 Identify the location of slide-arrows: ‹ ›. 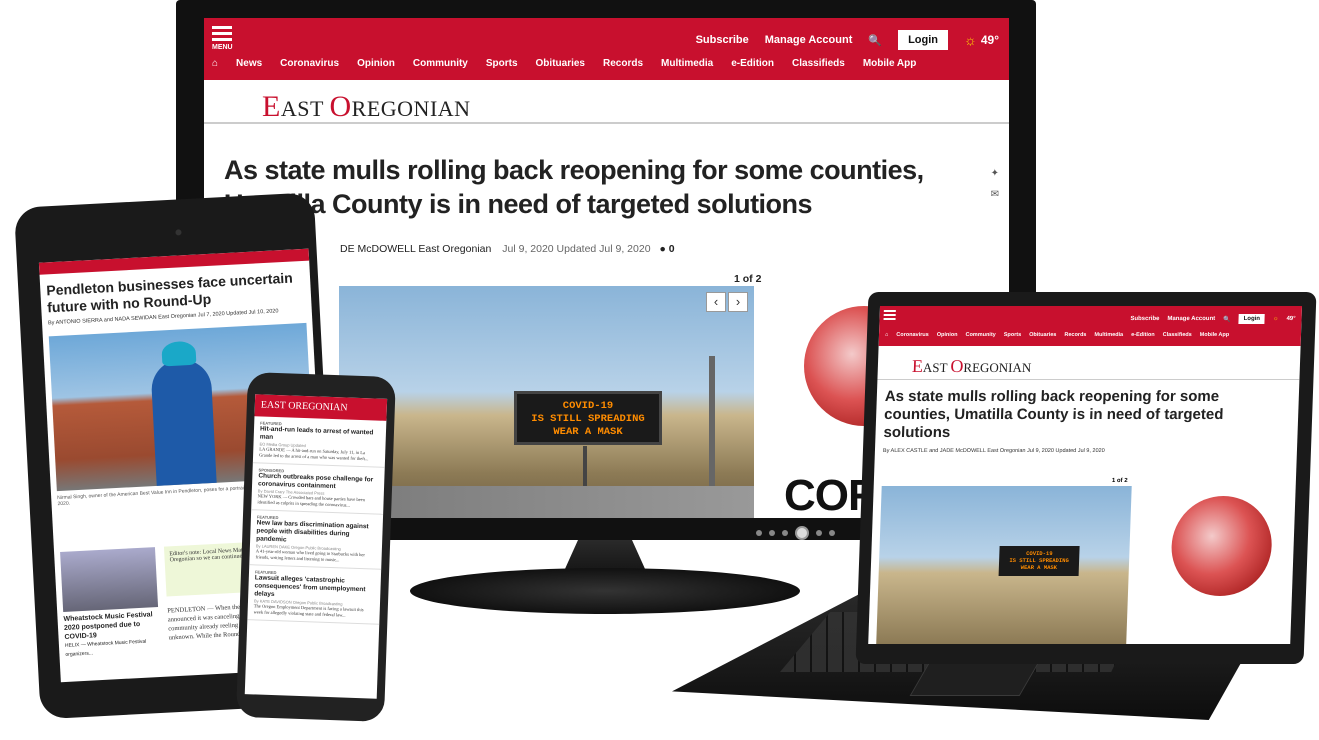
(727, 302).